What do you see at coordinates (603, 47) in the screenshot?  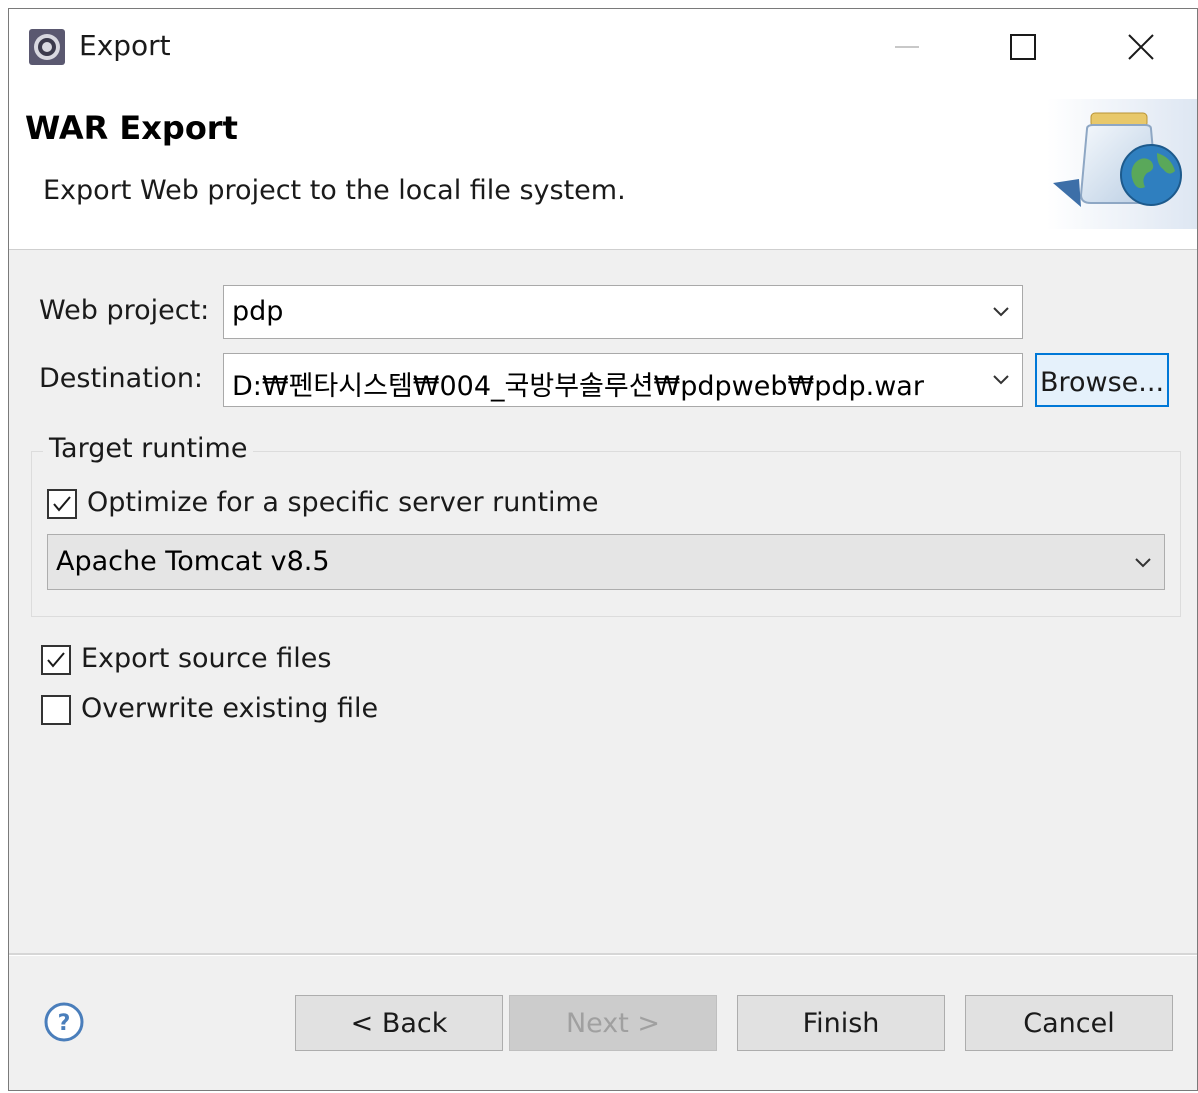 I see `title-bar: Export` at bounding box center [603, 47].